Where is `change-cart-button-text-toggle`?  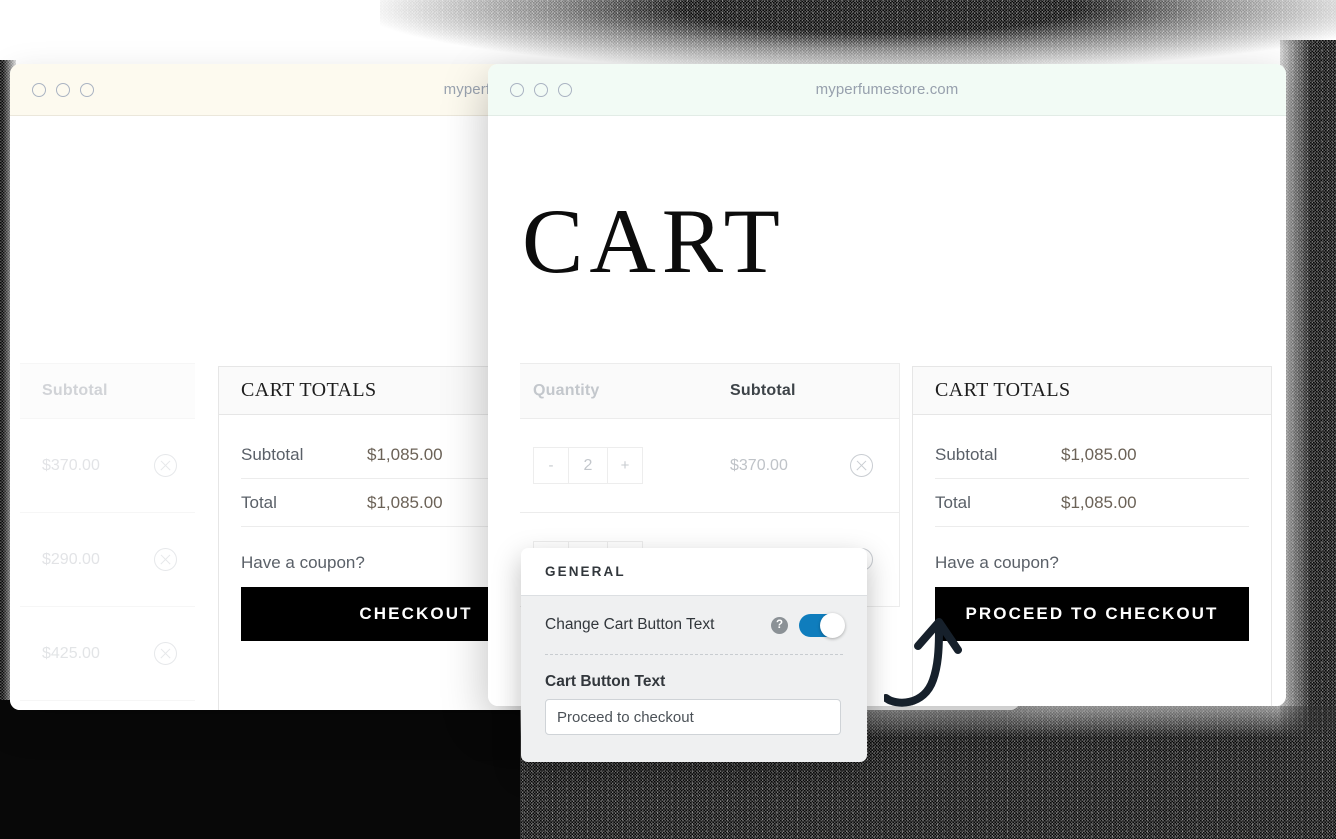 change-cart-button-text-toggle is located at coordinates (822, 625).